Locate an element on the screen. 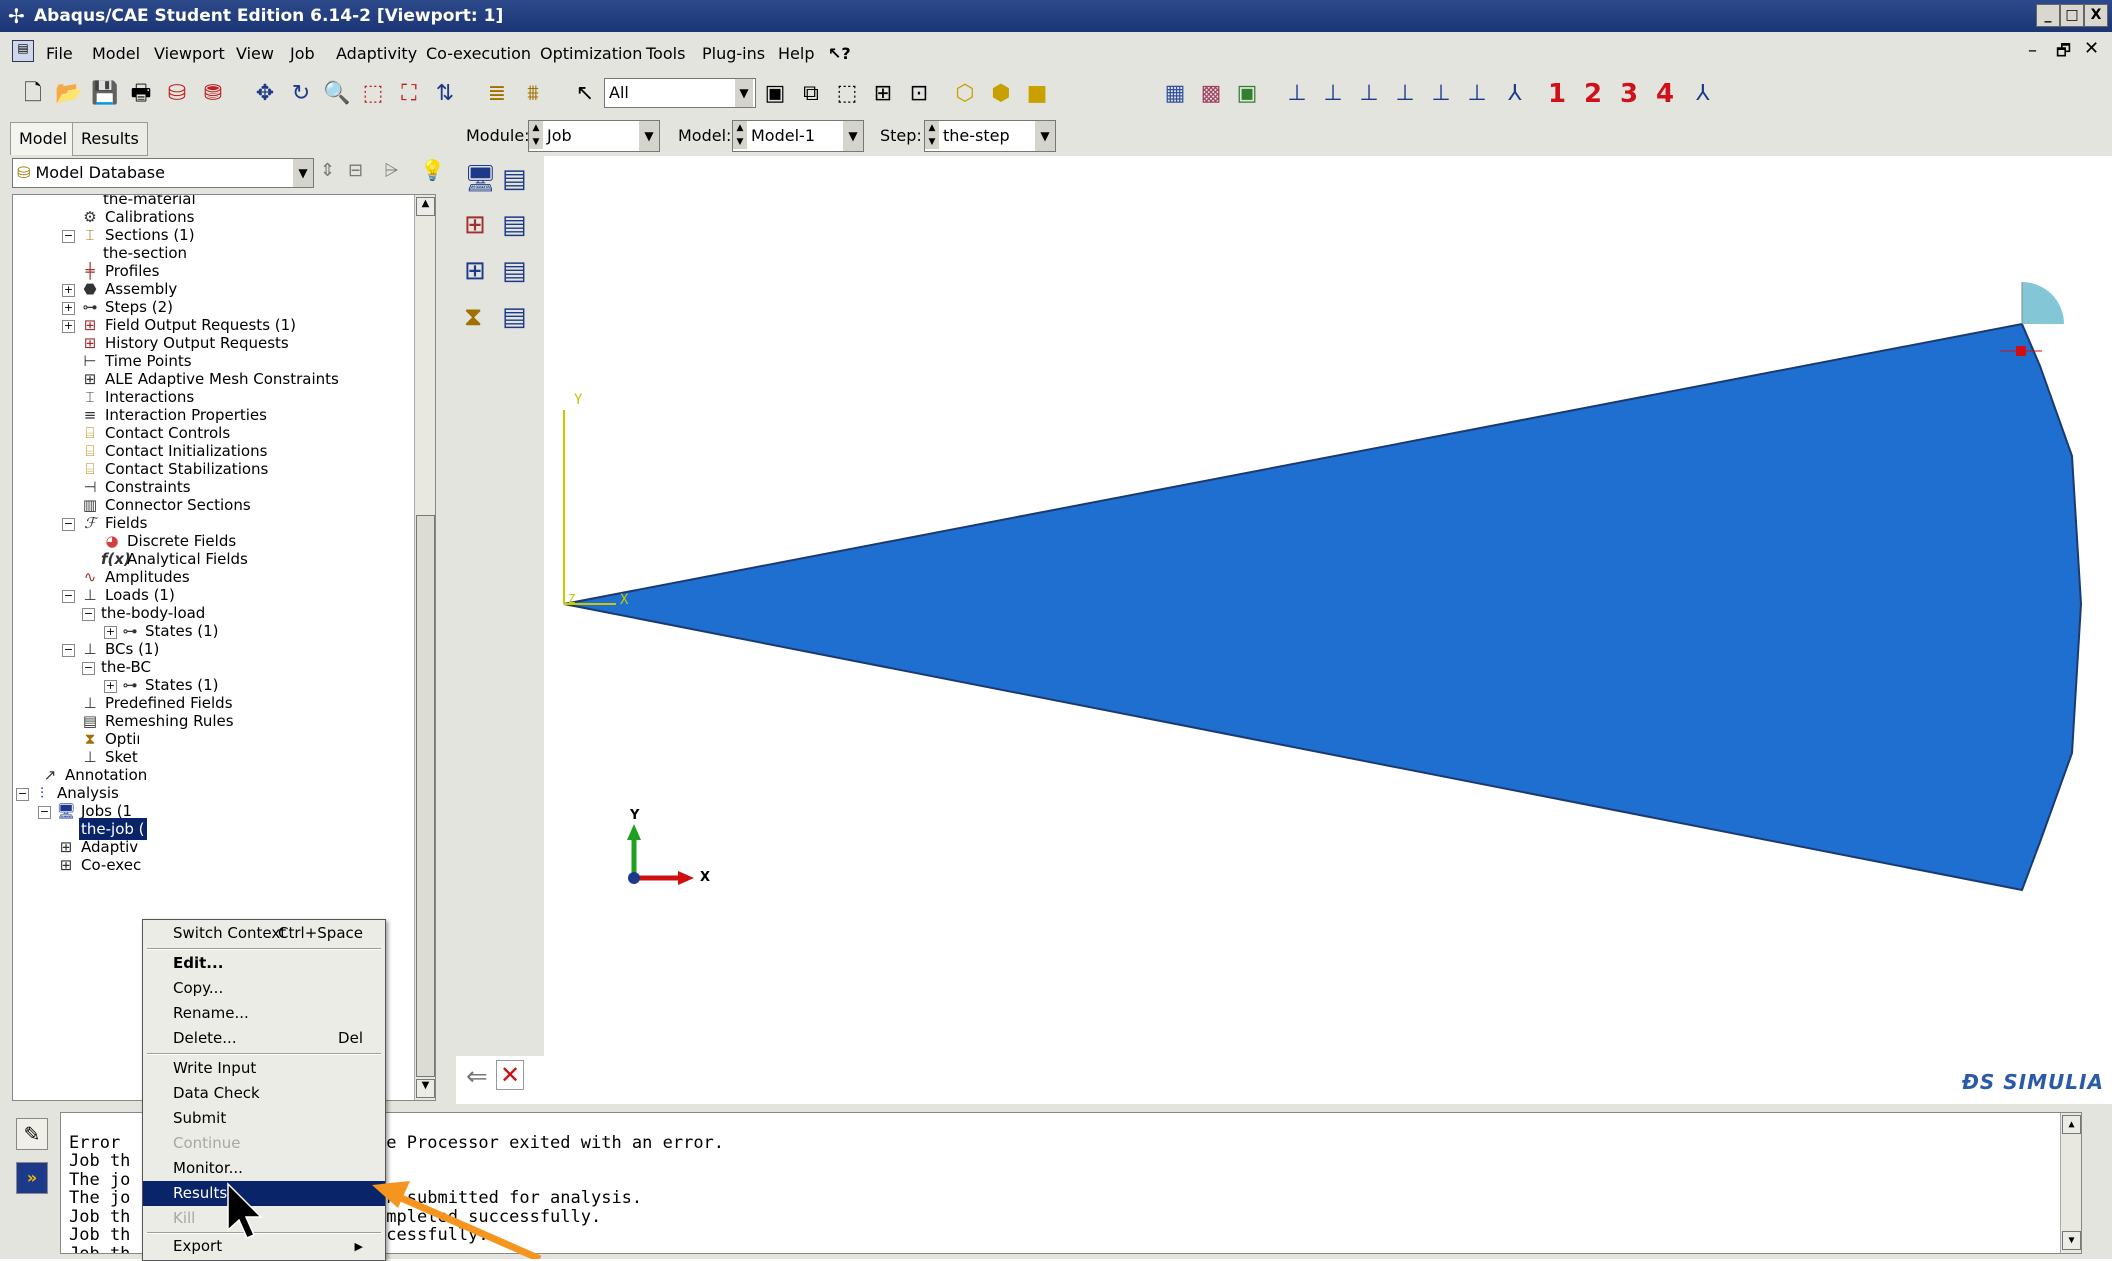 The height and width of the screenshot is (1261, 2112). tree-scrollbar: ▲ ▼ is located at coordinates (424, 647).